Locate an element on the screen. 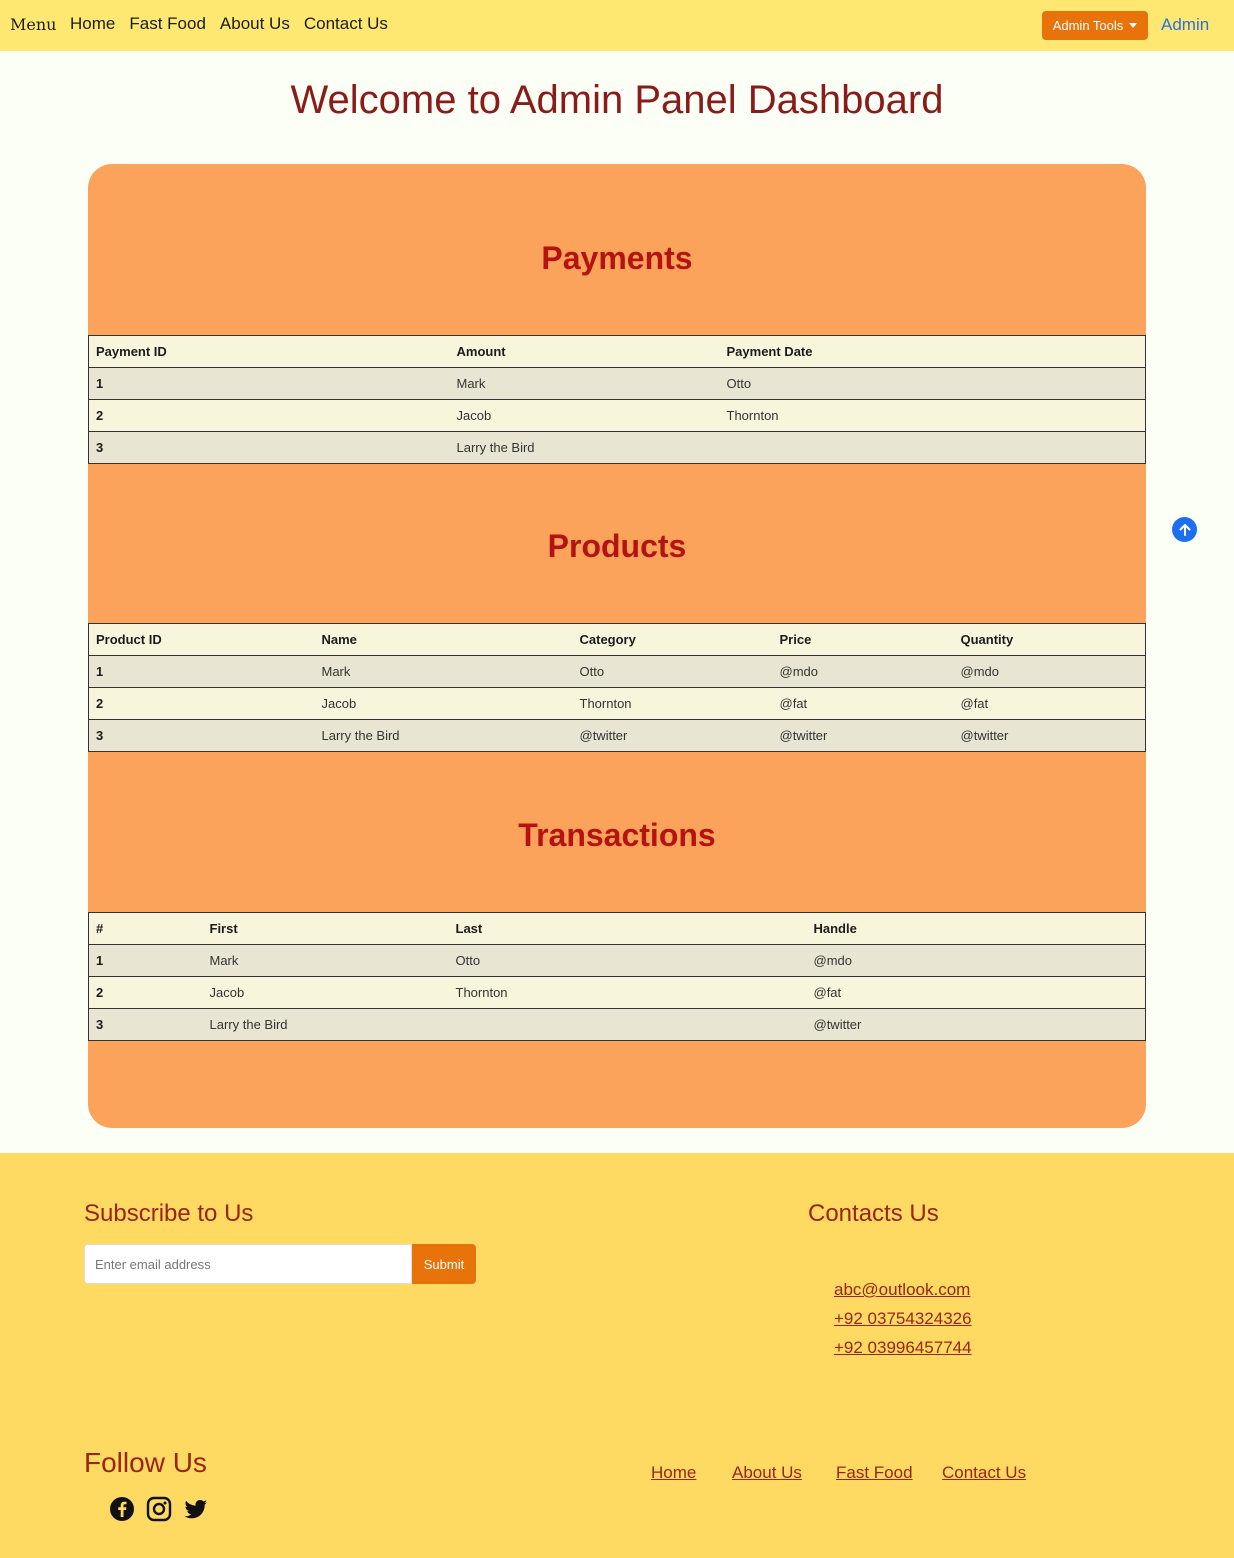 The width and height of the screenshot is (1234, 1558). table-header-row: # First Last Handle is located at coordinates (617, 928).